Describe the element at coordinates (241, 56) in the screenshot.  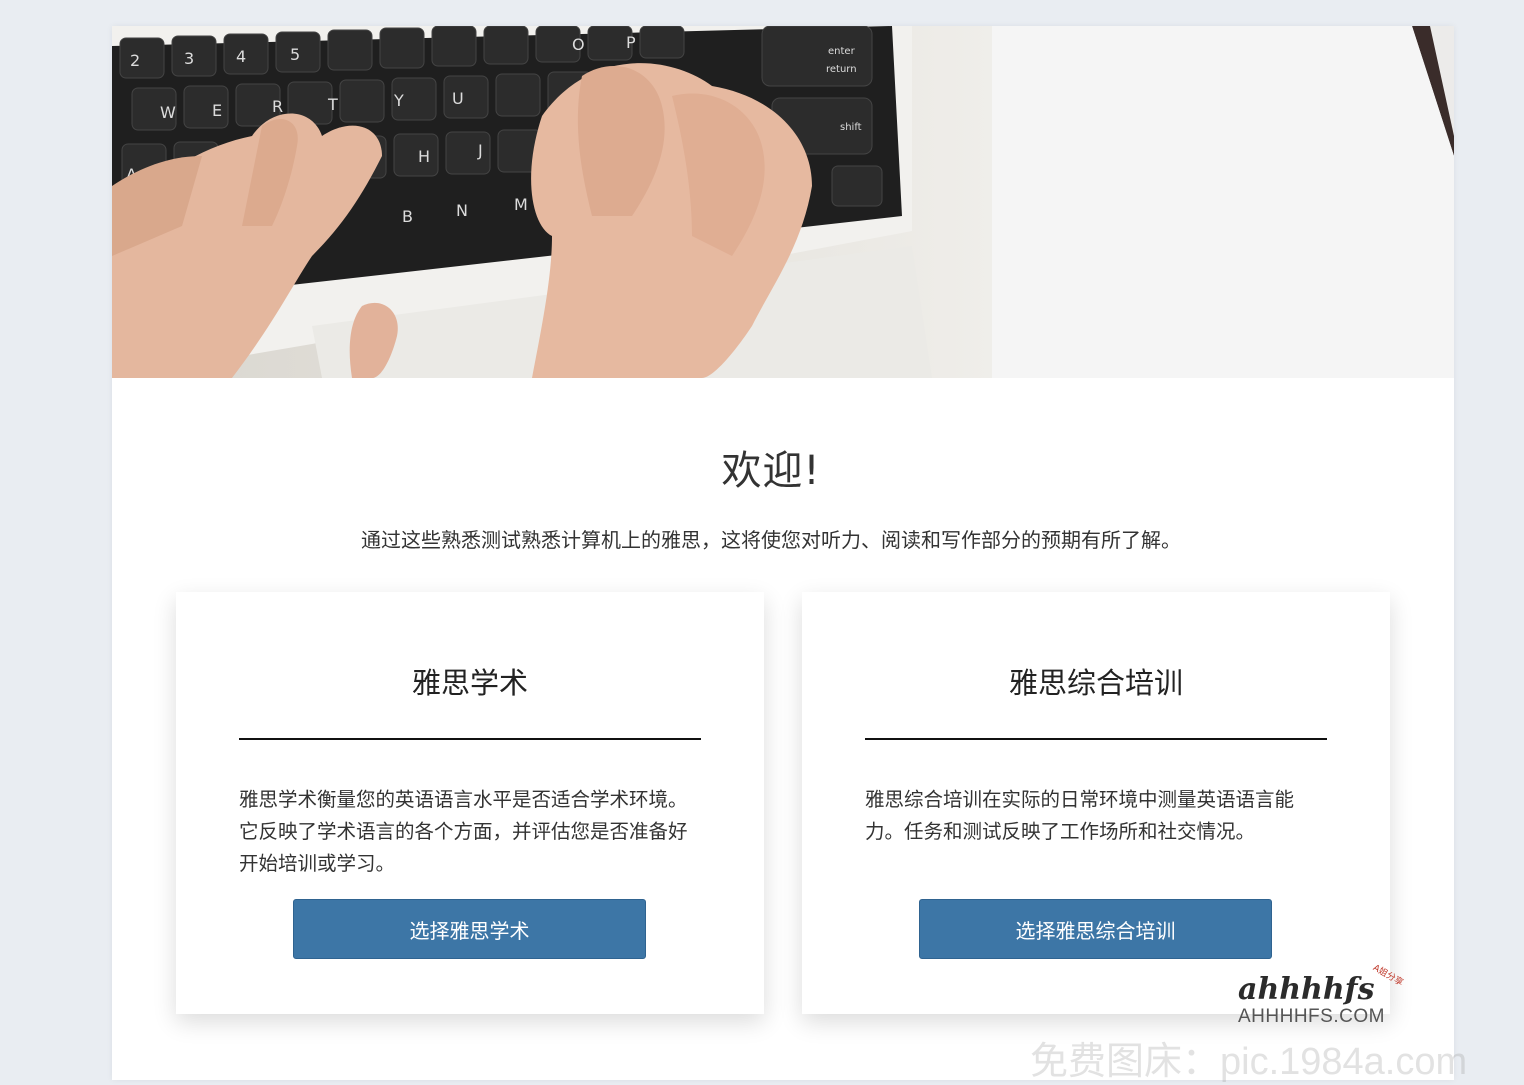
I see `svg-text: 4` at that location.